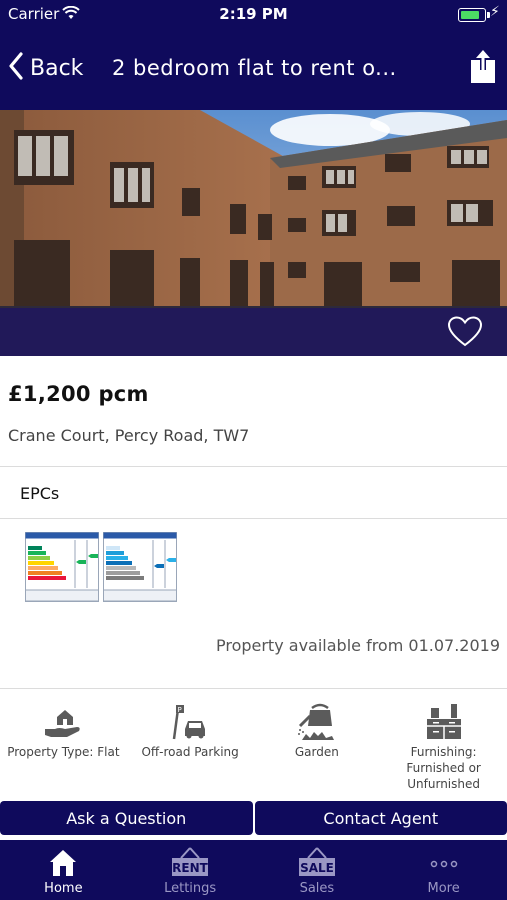 Image resolution: width=507 pixels, height=900 pixels. I want to click on back-button: Back, so click(45, 68).